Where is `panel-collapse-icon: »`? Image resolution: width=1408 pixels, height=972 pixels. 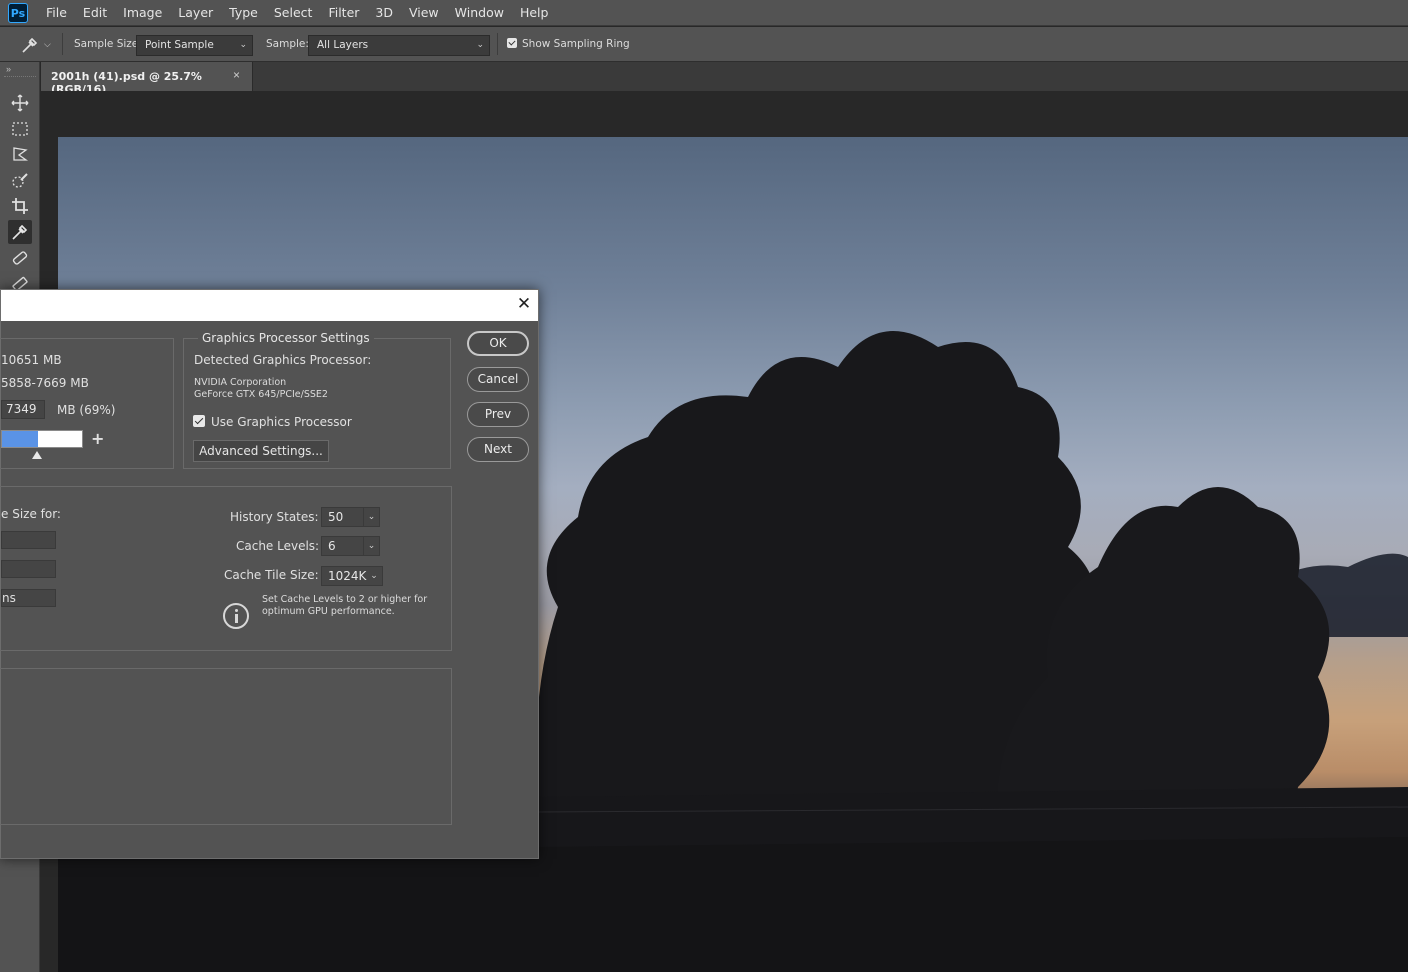 panel-collapse-icon: » is located at coordinates (8, 69).